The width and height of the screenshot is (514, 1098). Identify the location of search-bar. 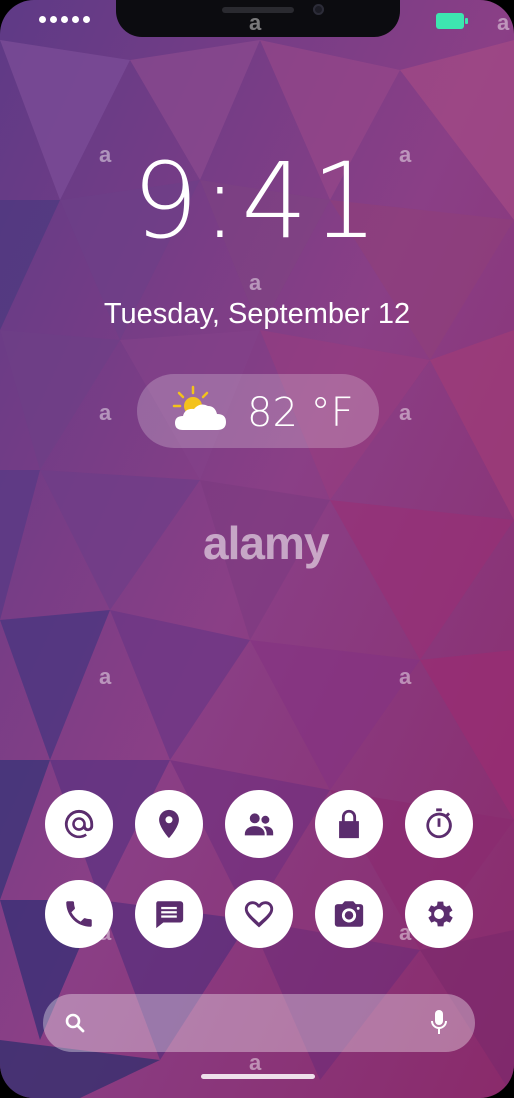
(259, 1023).